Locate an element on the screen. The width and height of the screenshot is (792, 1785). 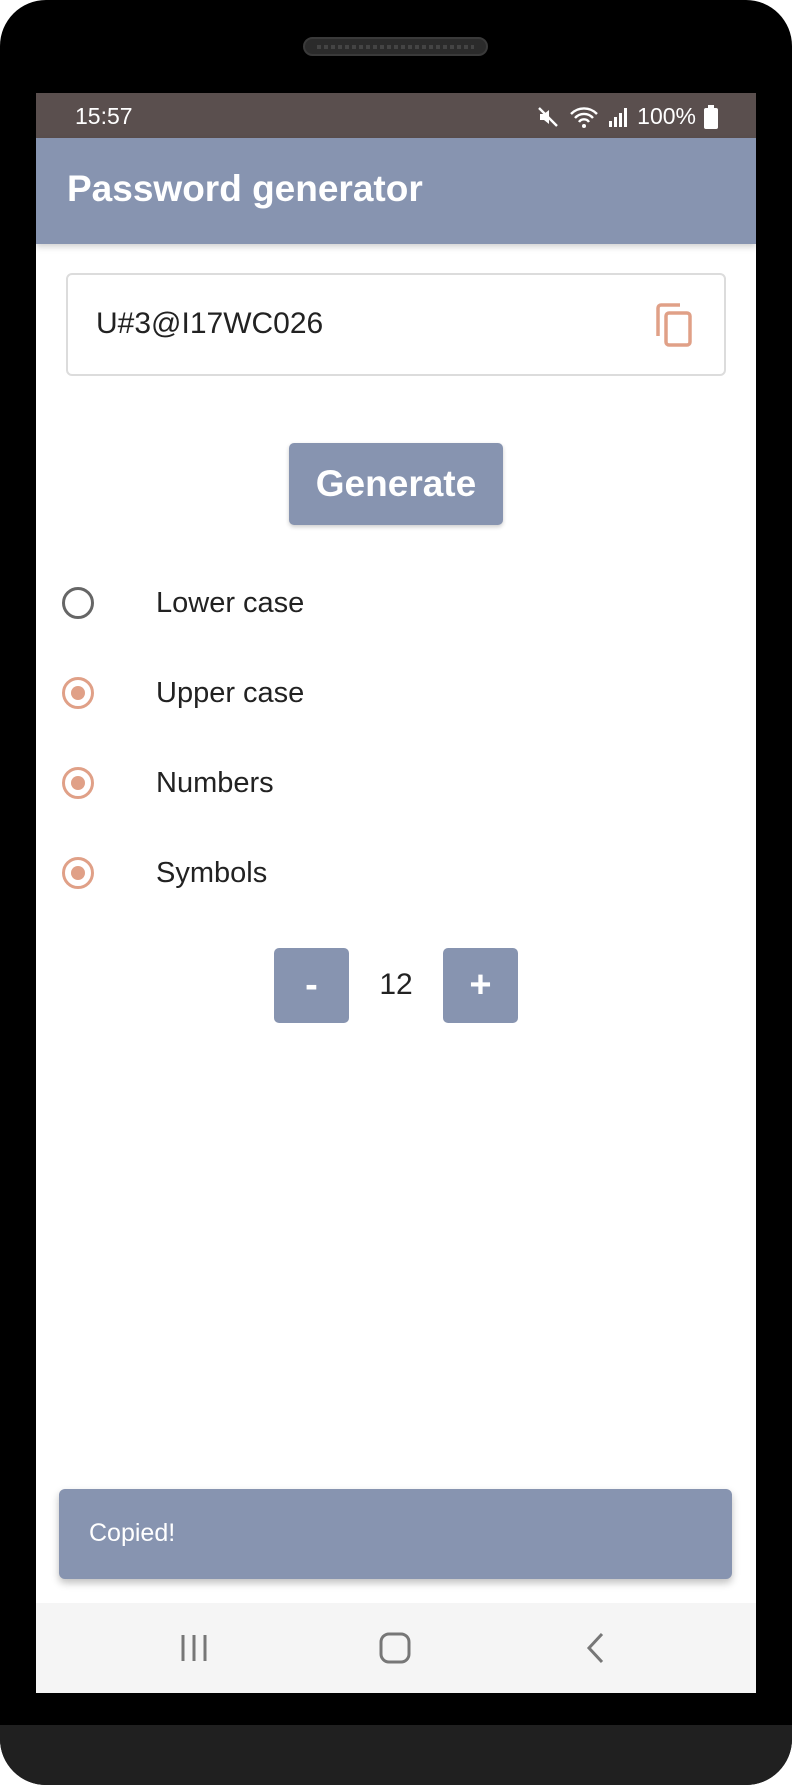
recents-icon is located at coordinates (194, 1648).